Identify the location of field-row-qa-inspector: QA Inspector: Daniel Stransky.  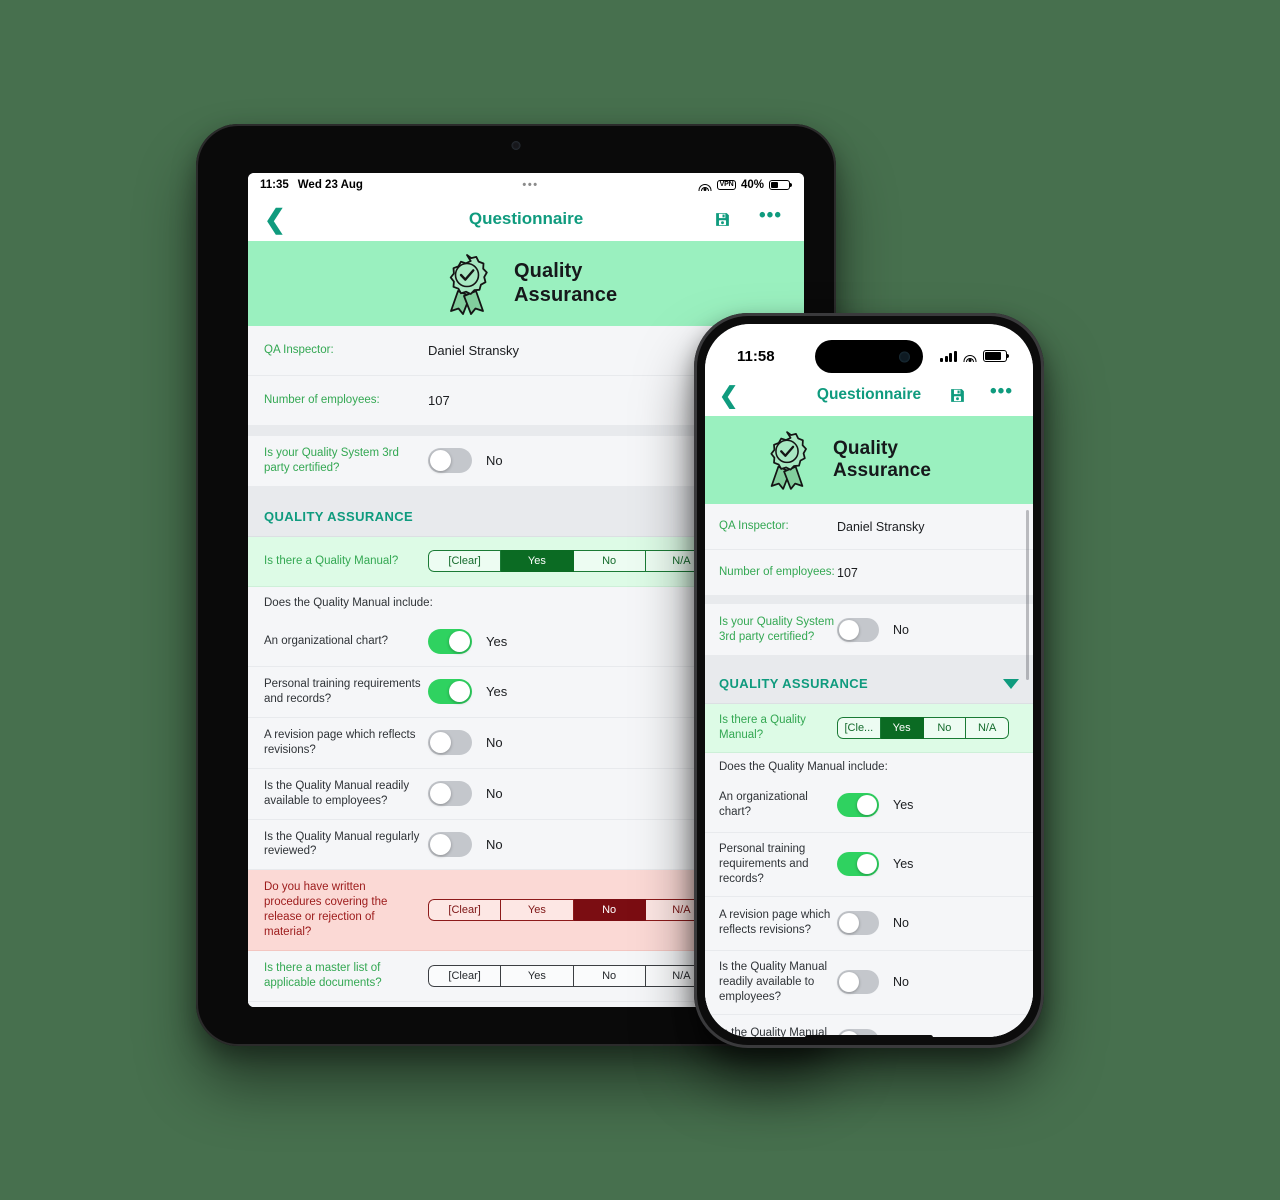
(869, 527).